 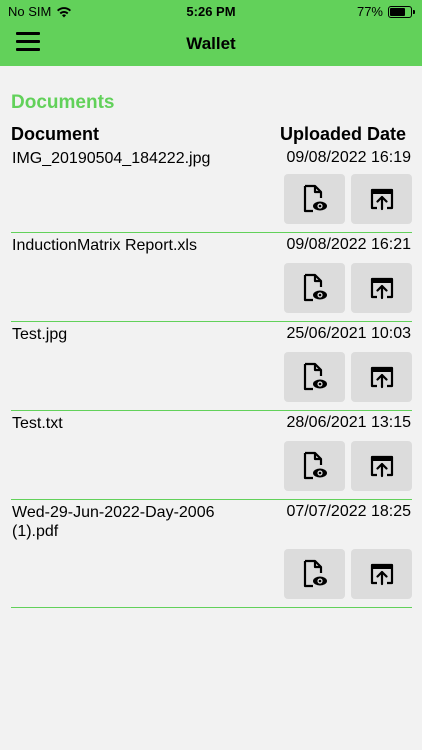 I want to click on app-header: No SIM 5:26 PM 77% Wallet, so click(x=211, y=33).